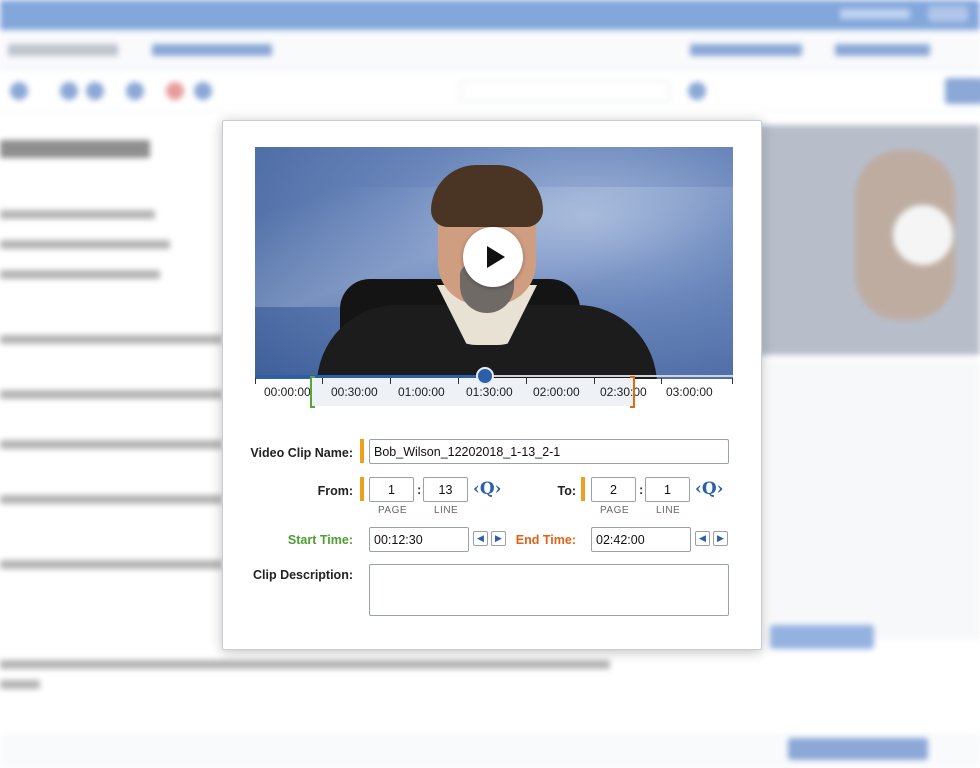 Image resolution: width=980 pixels, height=768 pixels. What do you see at coordinates (549, 590) in the screenshot?
I see `clip-description-textarea` at bounding box center [549, 590].